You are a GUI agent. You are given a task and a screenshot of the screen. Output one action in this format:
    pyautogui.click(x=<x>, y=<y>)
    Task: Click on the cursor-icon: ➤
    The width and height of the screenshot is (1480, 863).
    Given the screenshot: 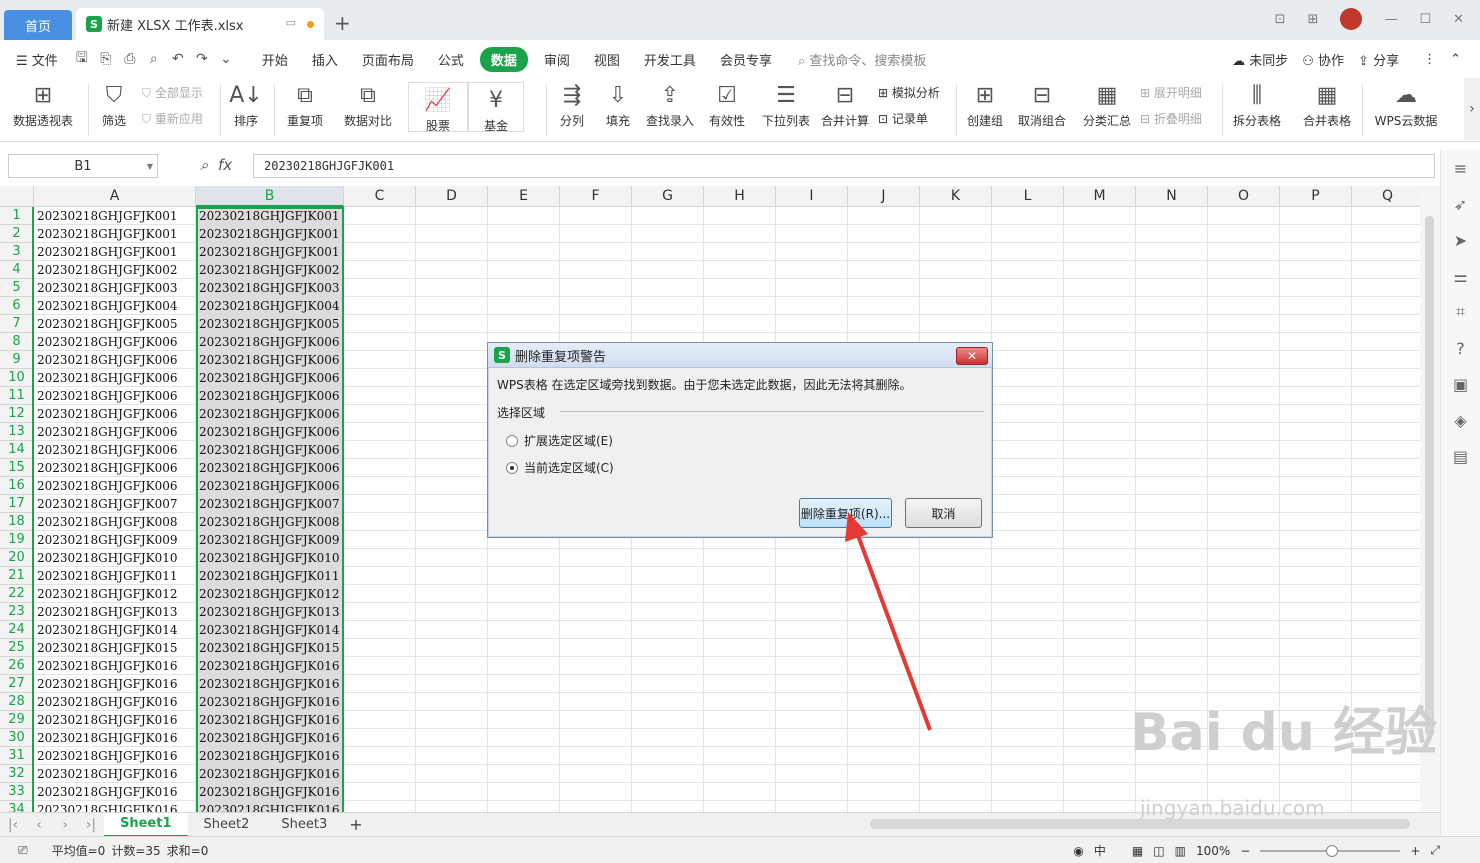 What is the action you would take?
    pyautogui.click(x=1460, y=240)
    